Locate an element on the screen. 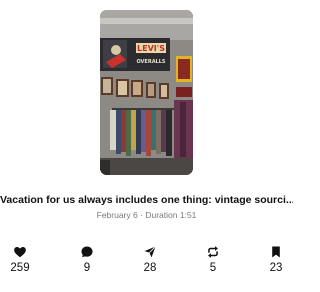 This screenshot has height=292, width=320. bookmark-icon is located at coordinates (276, 252).